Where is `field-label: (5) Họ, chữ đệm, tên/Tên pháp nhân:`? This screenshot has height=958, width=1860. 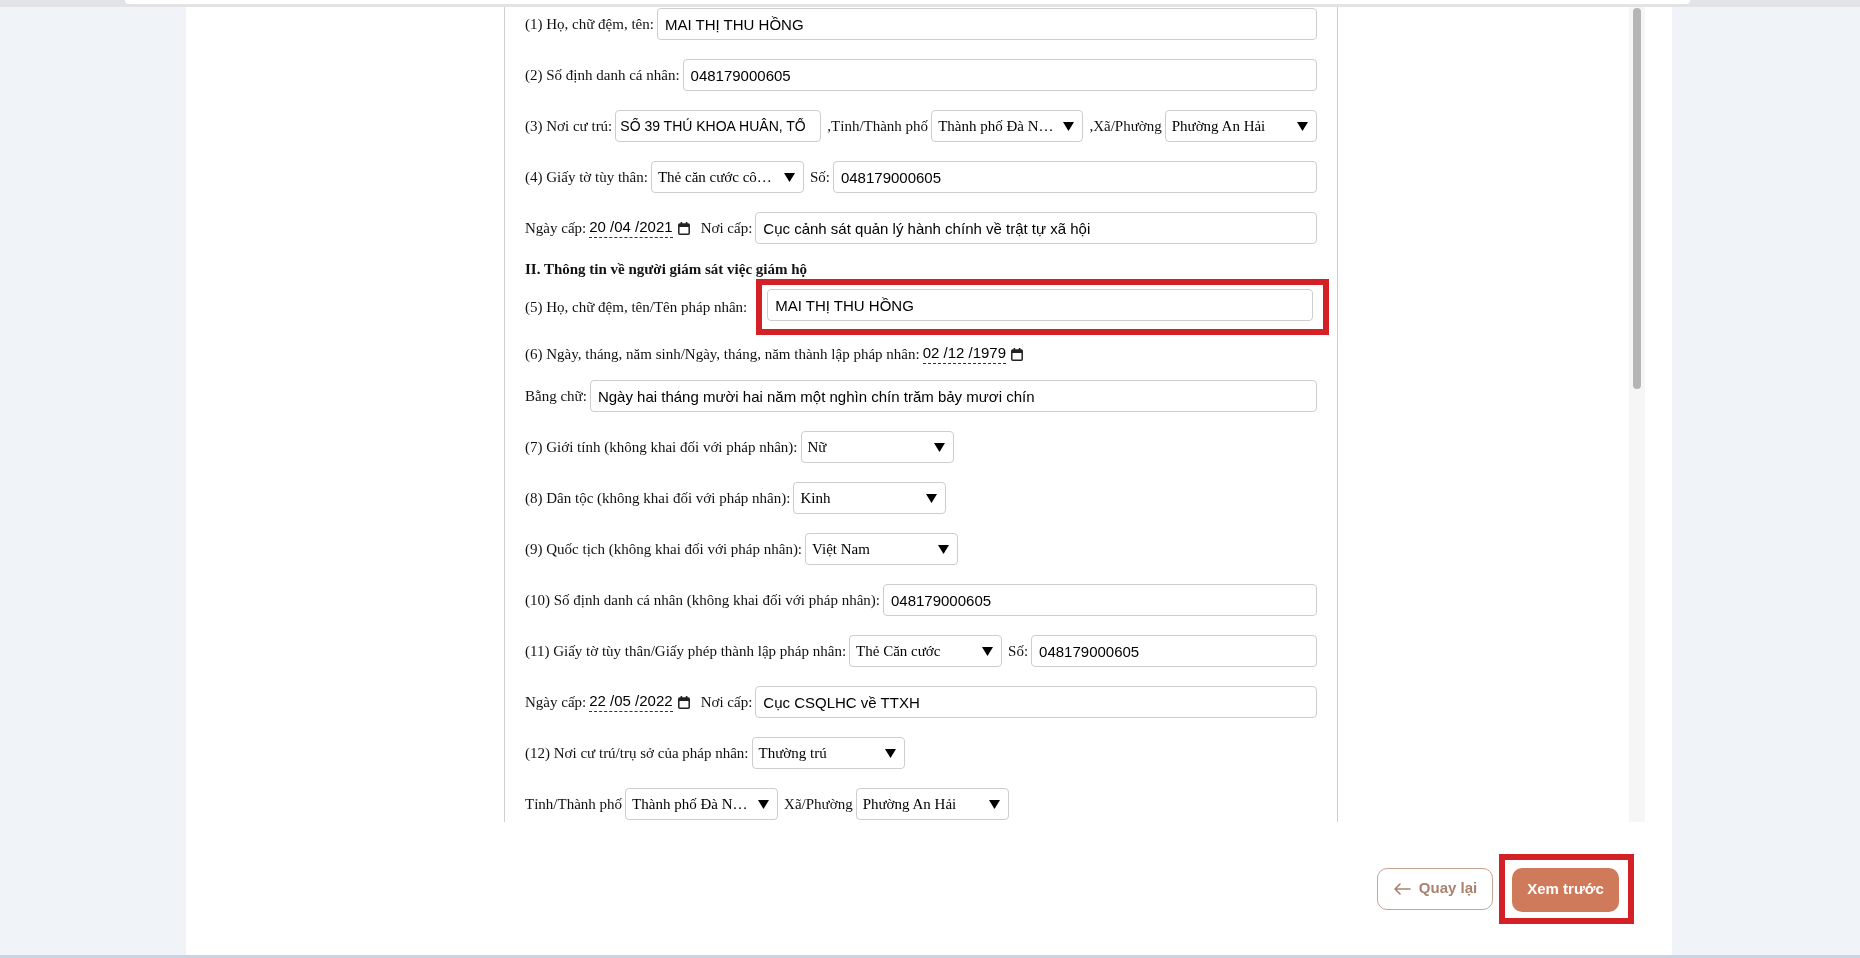
field-label: (5) Họ, chữ đệm, tên/Tên pháp nhân: is located at coordinates (636, 307).